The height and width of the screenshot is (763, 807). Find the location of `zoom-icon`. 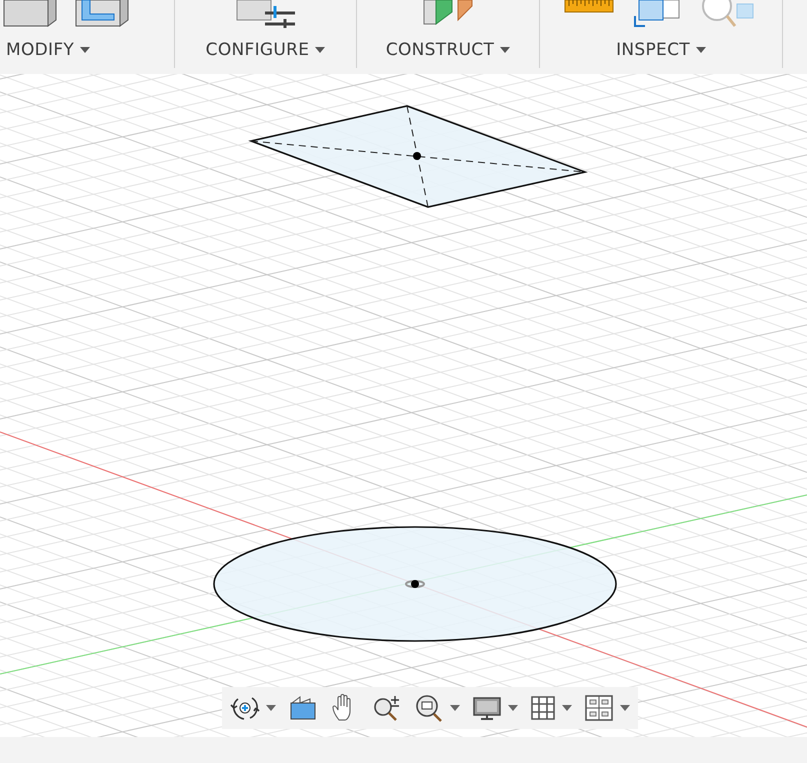

zoom-icon is located at coordinates (387, 708).